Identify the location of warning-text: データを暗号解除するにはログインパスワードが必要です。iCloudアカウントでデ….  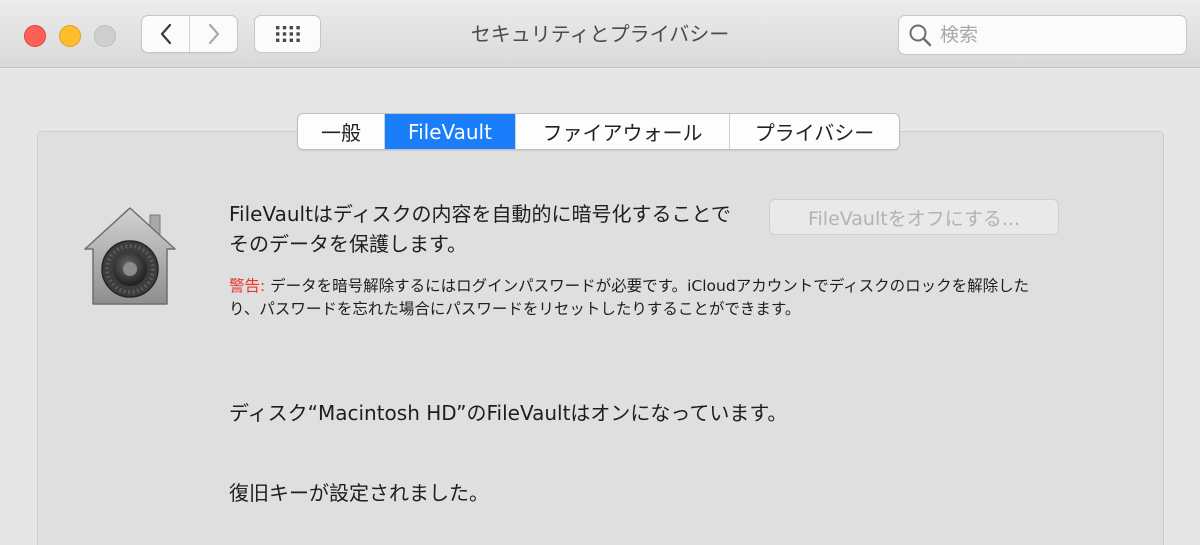
(629, 297).